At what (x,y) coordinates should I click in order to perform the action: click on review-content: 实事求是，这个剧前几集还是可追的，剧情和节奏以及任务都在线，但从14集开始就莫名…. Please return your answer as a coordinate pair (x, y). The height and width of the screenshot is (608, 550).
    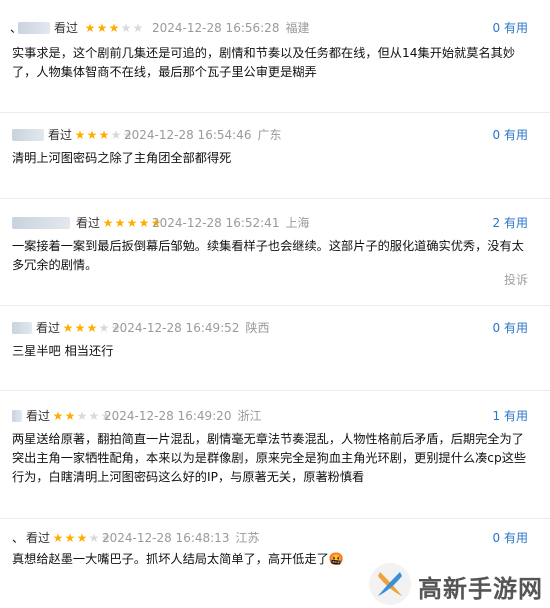
    Looking at the image, I should click on (264, 62).